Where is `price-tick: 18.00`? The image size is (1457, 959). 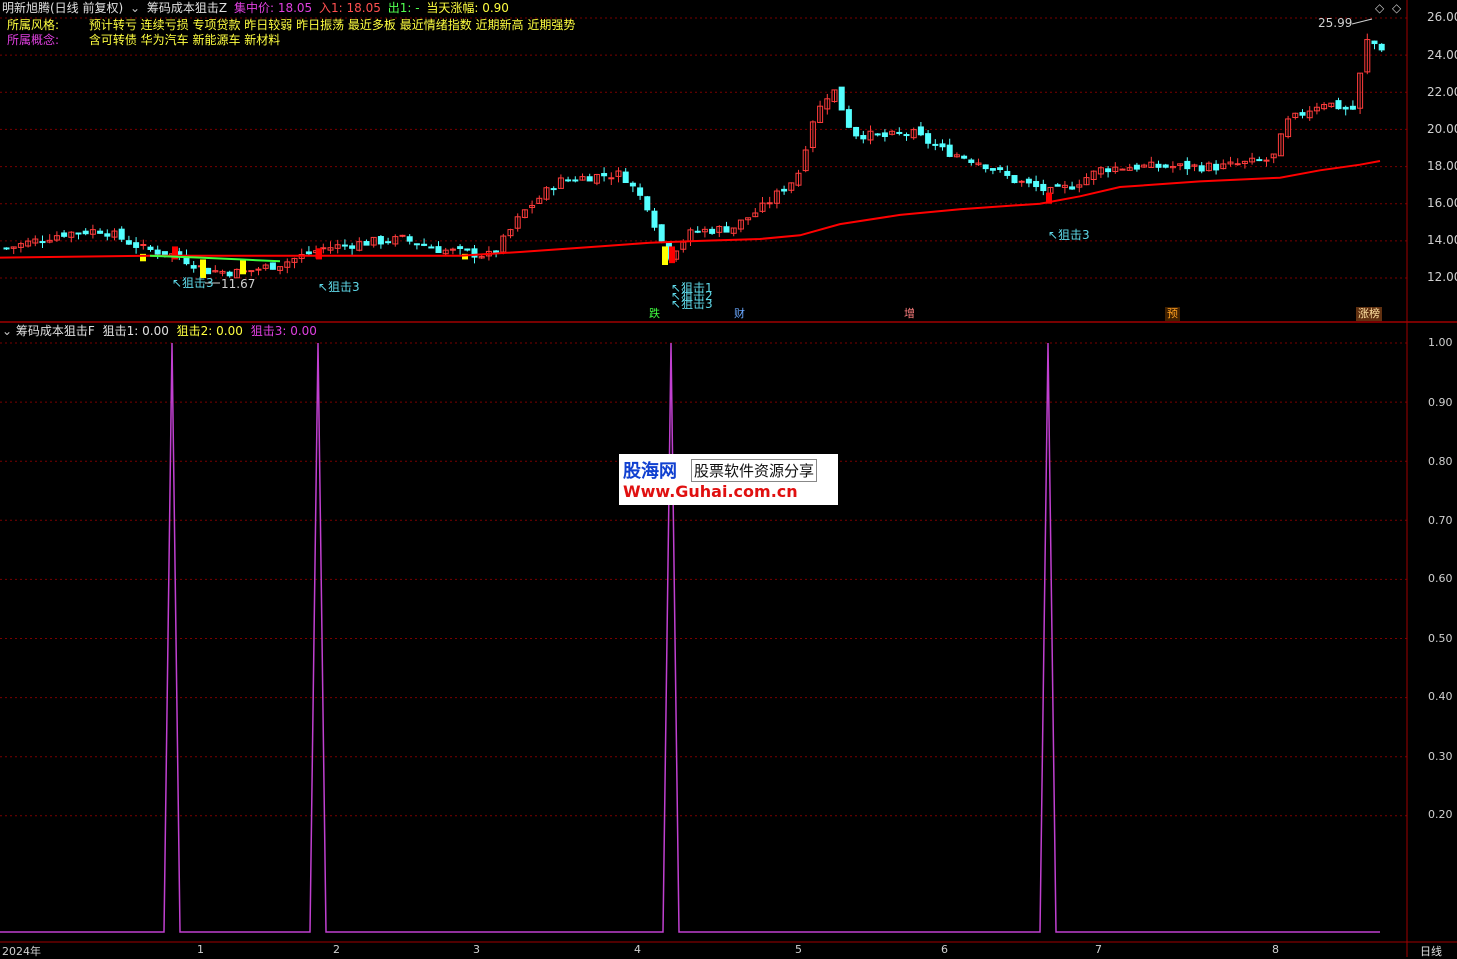 price-tick: 18.00 is located at coordinates (1442, 166).